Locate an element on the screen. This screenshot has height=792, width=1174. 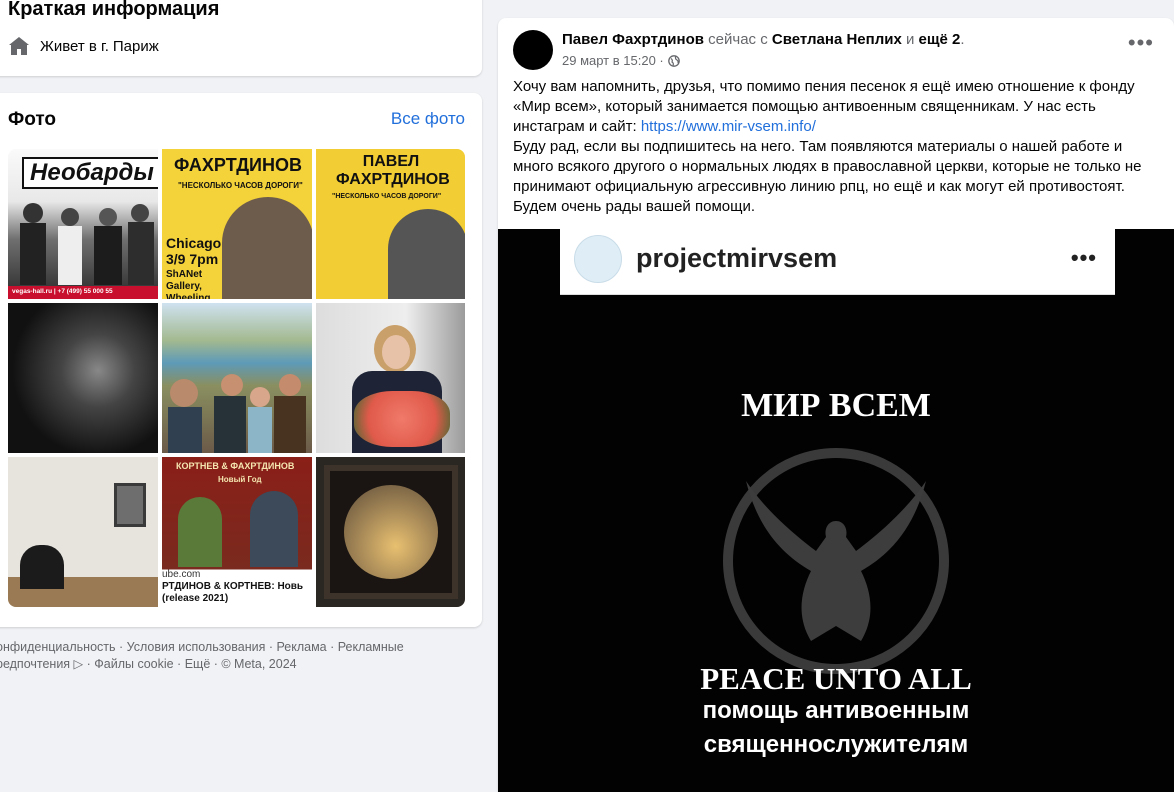
photo-extra: Chicago 3/9 7pm is located at coordinates (194, 251).